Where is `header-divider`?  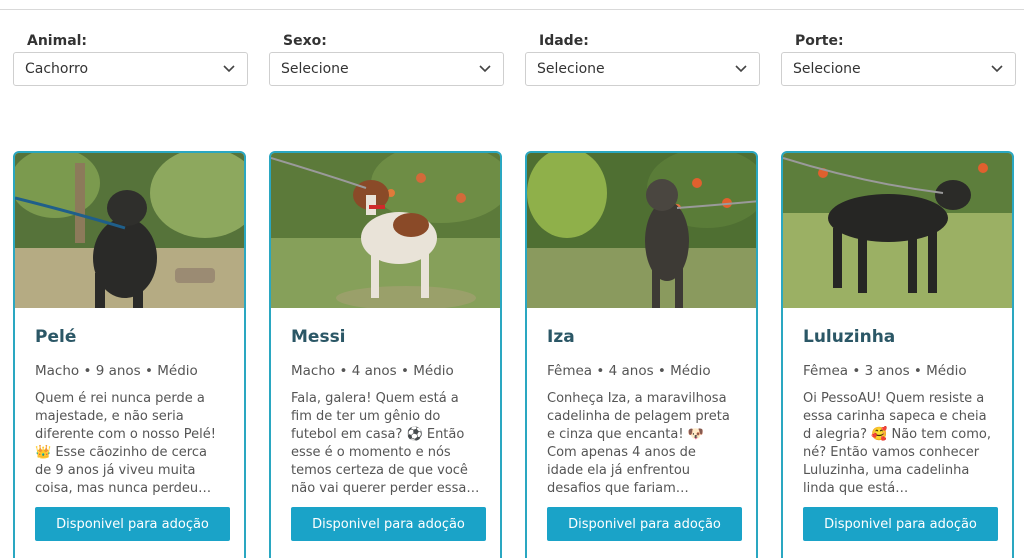
header-divider is located at coordinates (512, 9).